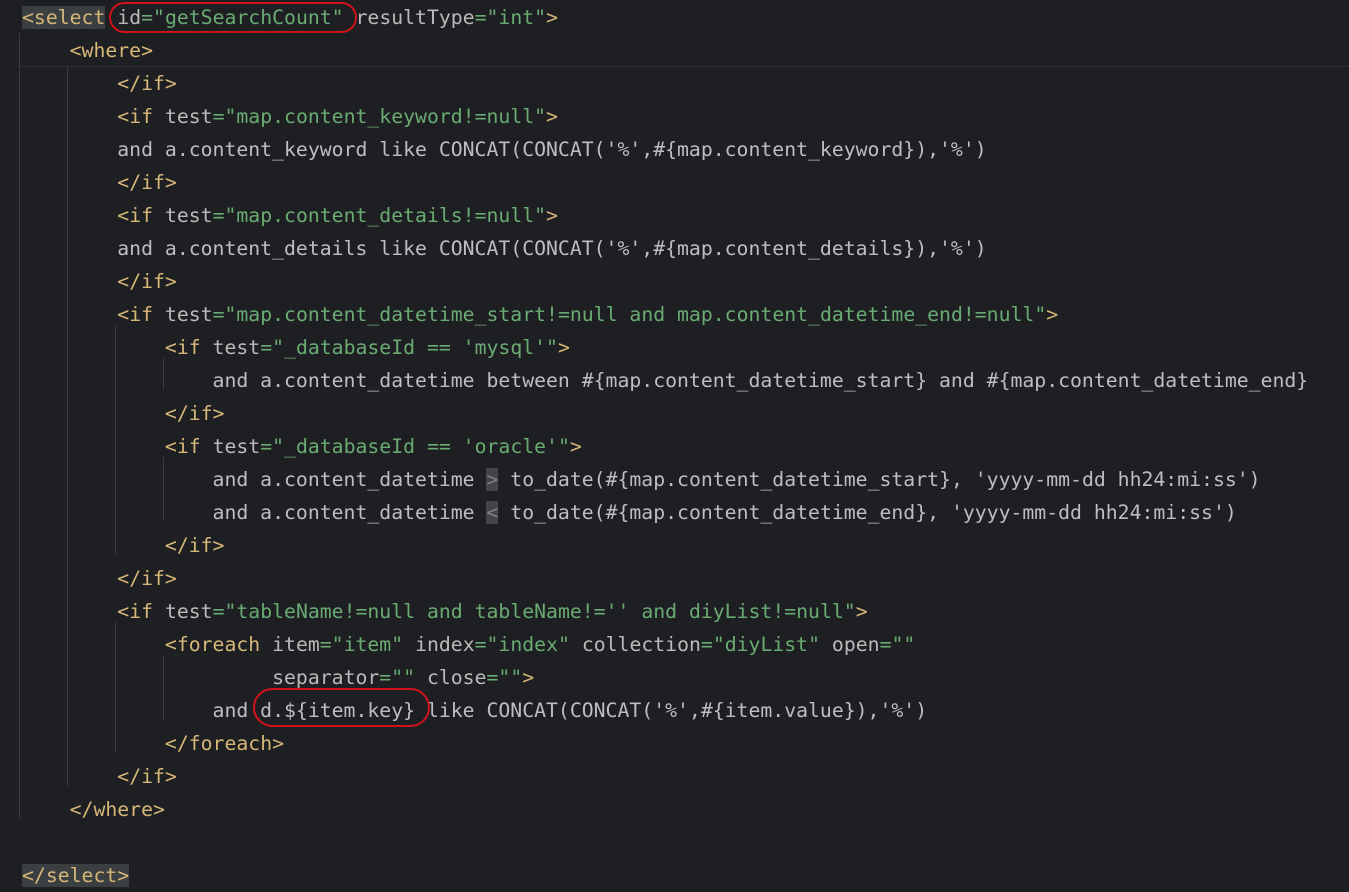 This screenshot has height=892, width=1349. What do you see at coordinates (415, 17) in the screenshot?
I see `code-token: resultType` at bounding box center [415, 17].